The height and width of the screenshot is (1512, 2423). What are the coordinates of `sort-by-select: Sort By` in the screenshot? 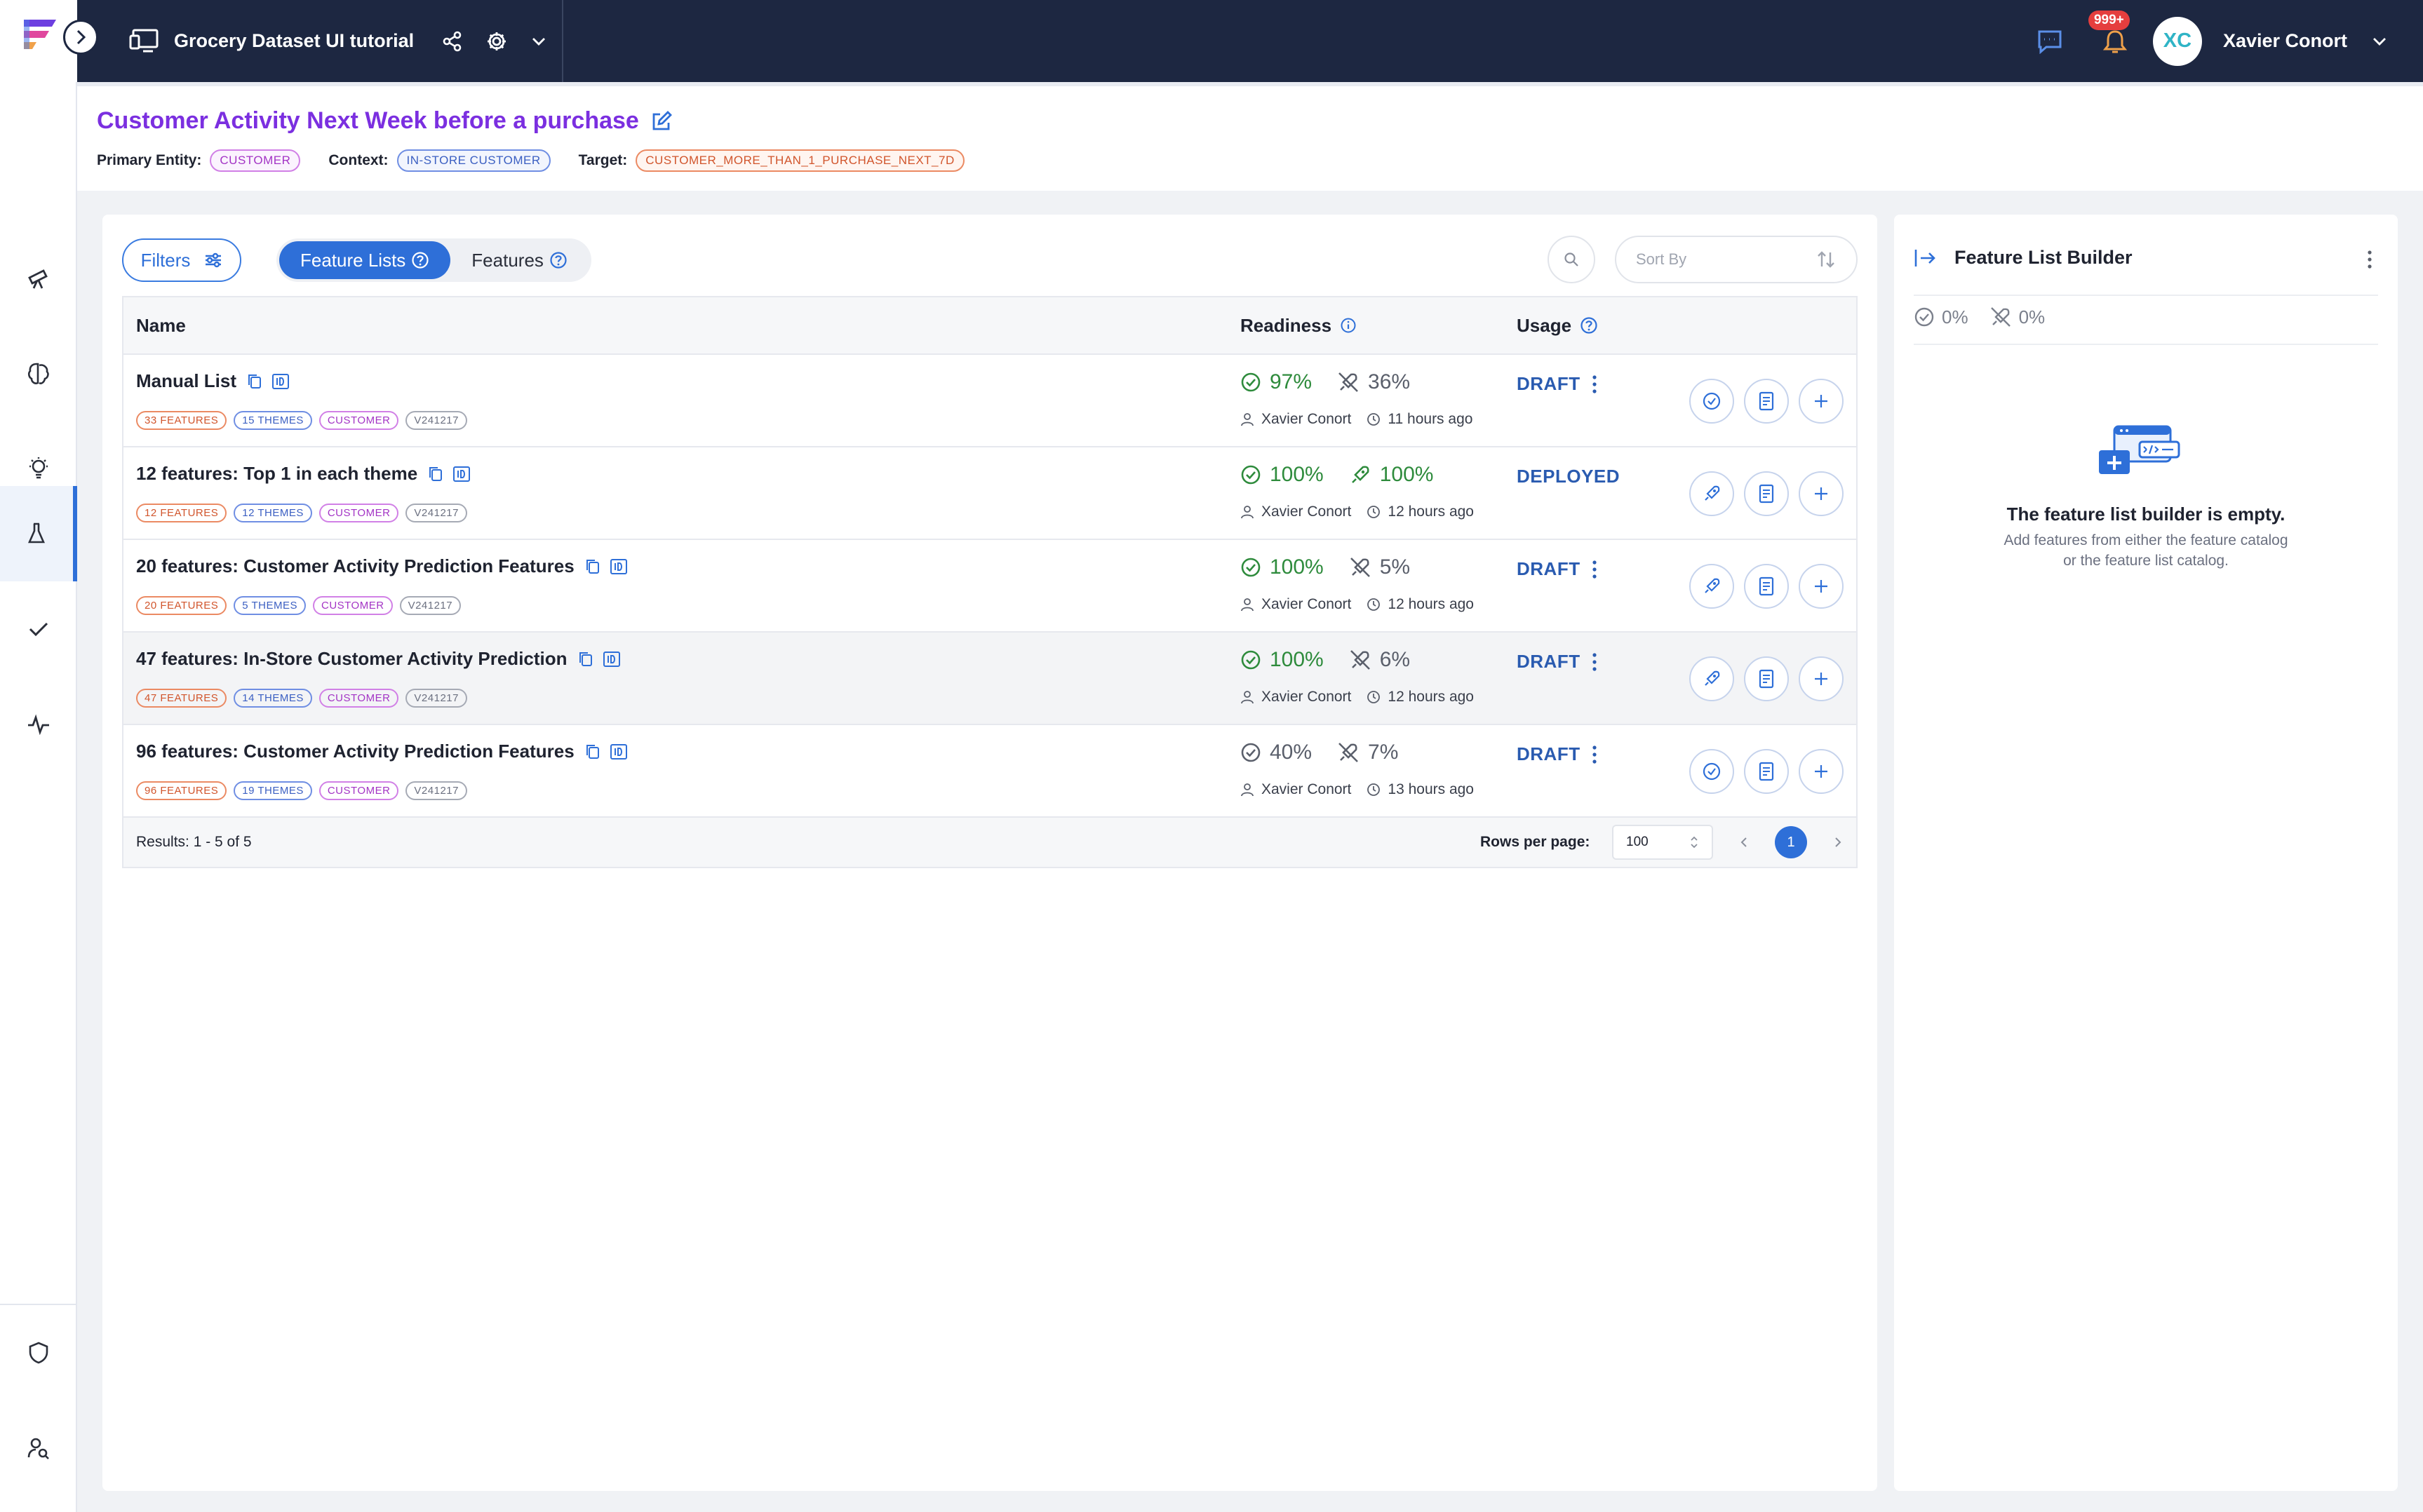 It's located at (1737, 259).